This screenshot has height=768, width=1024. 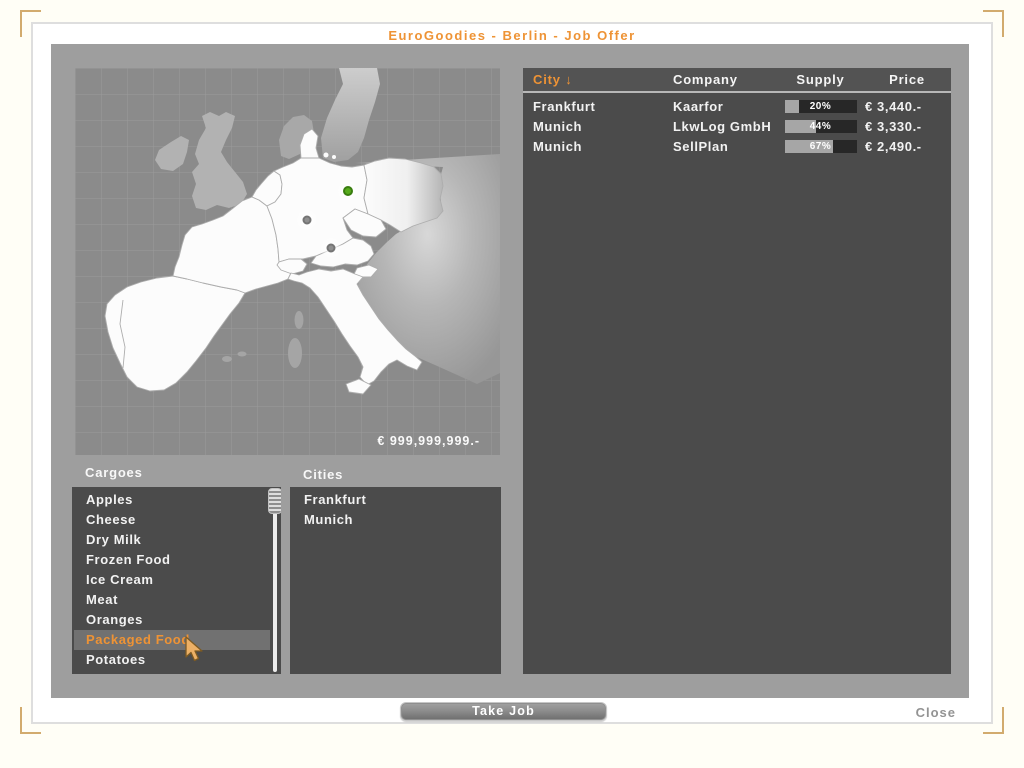 I want to click on munich-marker, so click(x=331, y=248).